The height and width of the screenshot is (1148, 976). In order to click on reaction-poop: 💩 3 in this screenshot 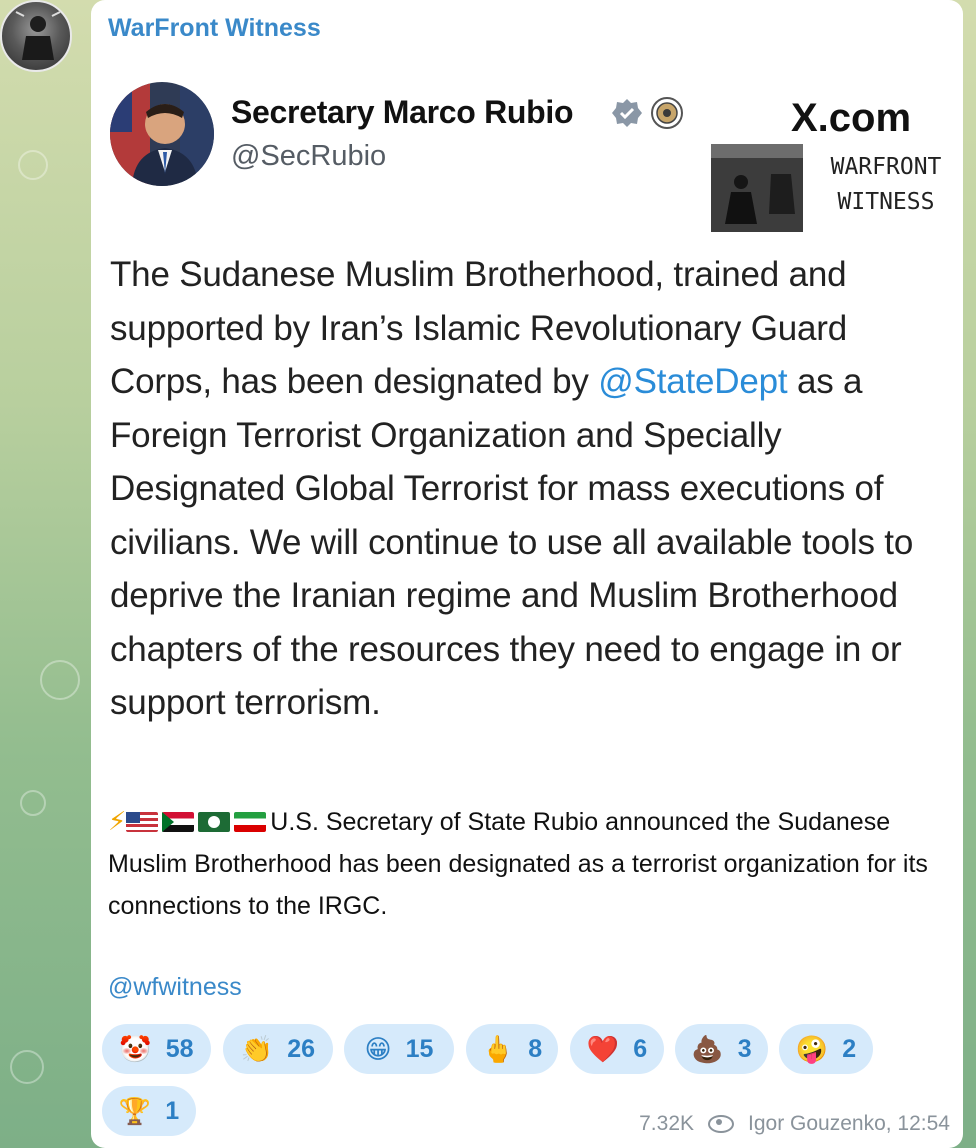, I will do `click(721, 1049)`.